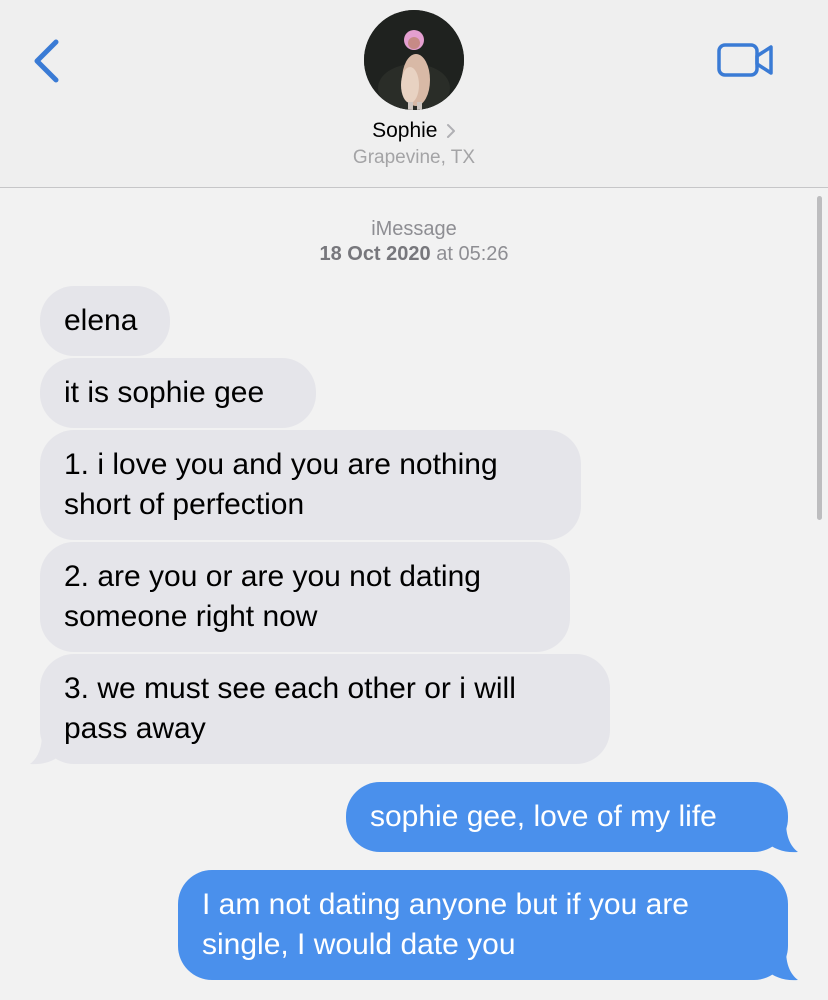 The image size is (828, 1000). What do you see at coordinates (272, 576) in the screenshot?
I see `message-line: 2. are you or are you not dating` at bounding box center [272, 576].